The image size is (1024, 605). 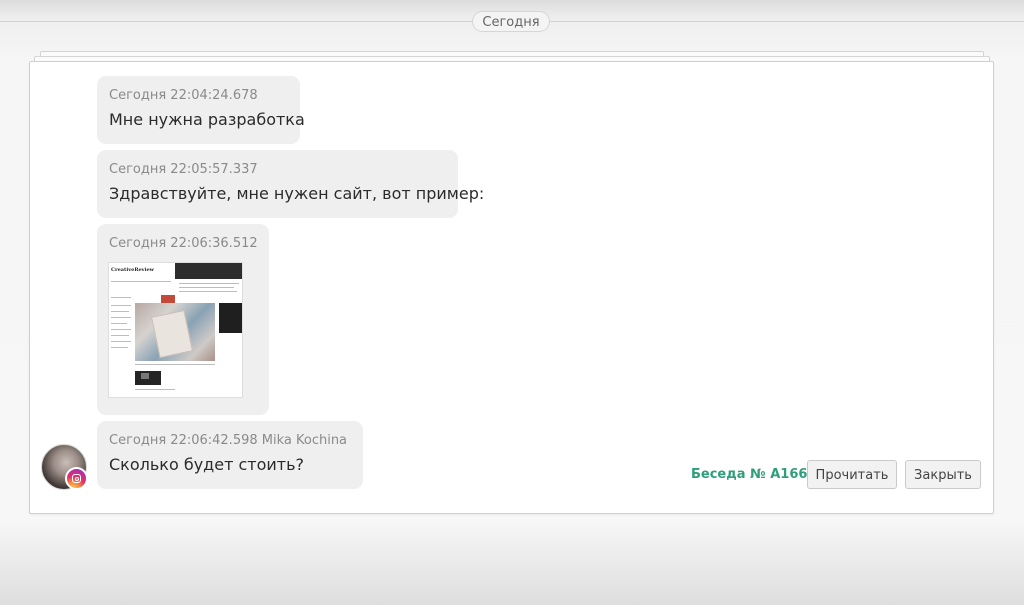 I want to click on thumbnail-dark-inner, so click(x=145, y=376).